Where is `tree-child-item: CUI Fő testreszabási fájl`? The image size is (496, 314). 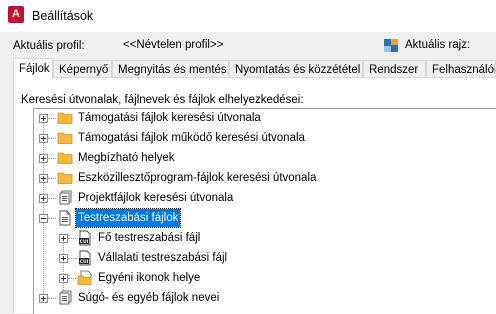 tree-child-item: CUI Fő testreszabási fájl is located at coordinates (264, 239).